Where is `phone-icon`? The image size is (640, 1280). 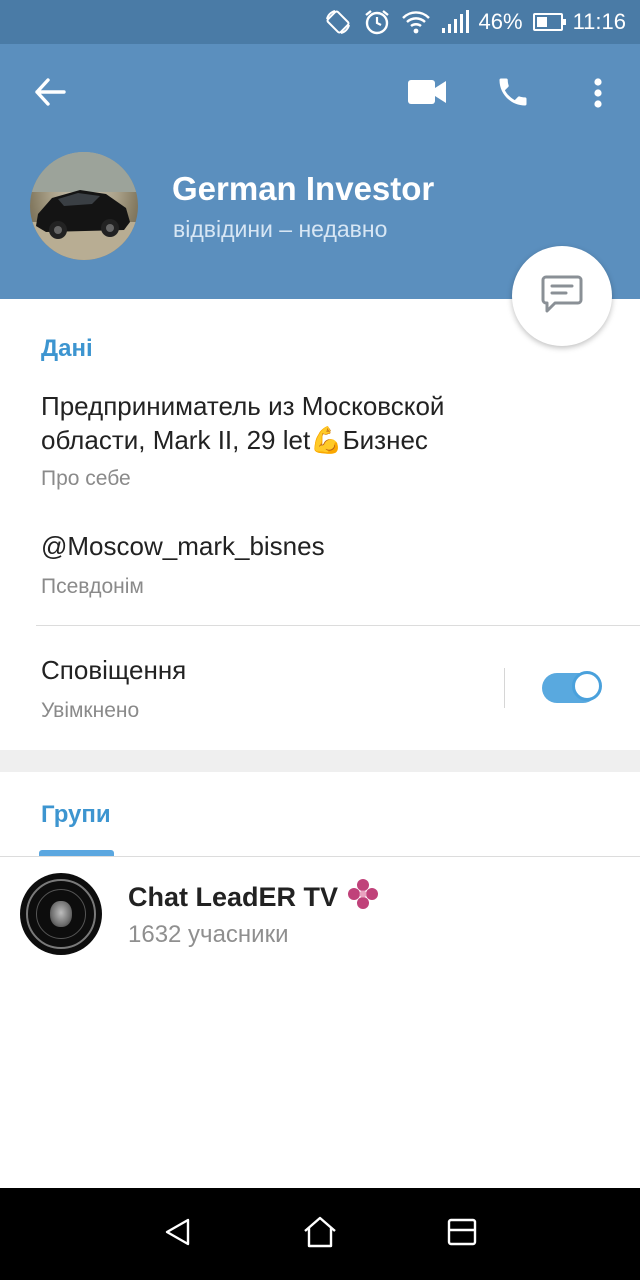 phone-icon is located at coordinates (513, 94).